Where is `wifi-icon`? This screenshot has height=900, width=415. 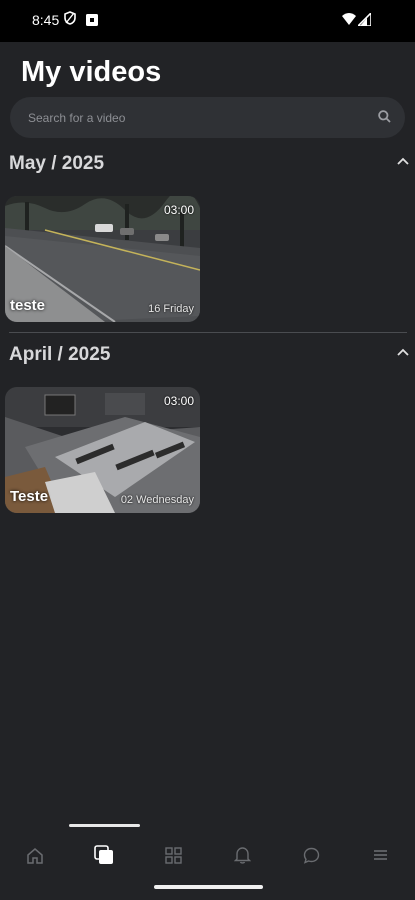 wifi-icon is located at coordinates (349, 19).